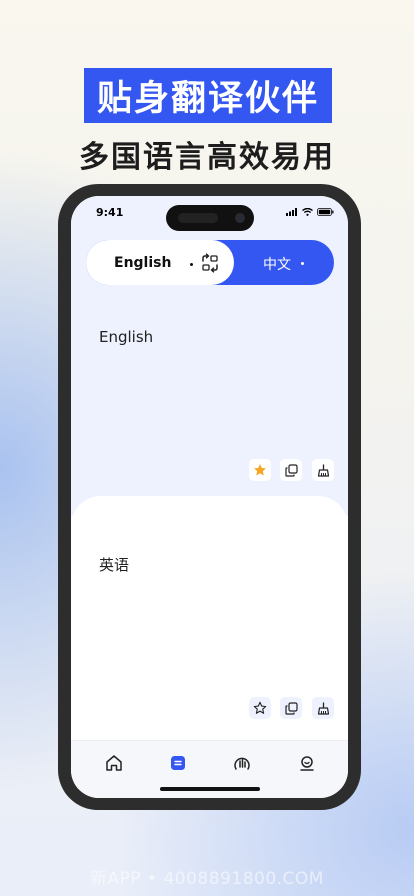 This screenshot has width=414, height=896. What do you see at coordinates (210, 789) in the screenshot?
I see `home-indicator` at bounding box center [210, 789].